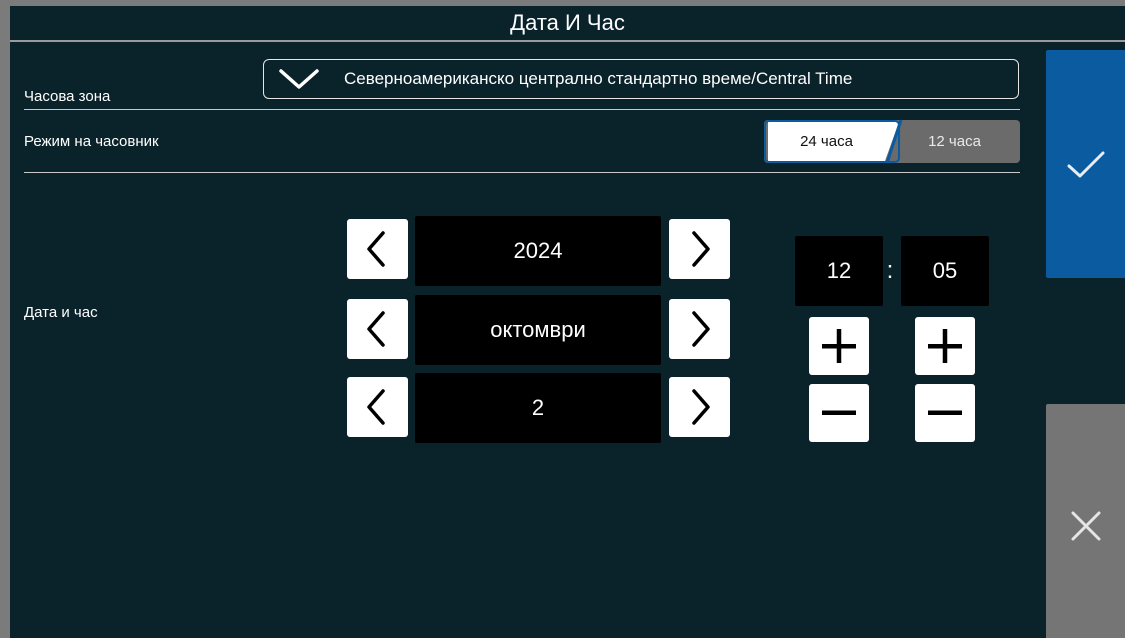  I want to click on minute-decrement-button, so click(945, 413).